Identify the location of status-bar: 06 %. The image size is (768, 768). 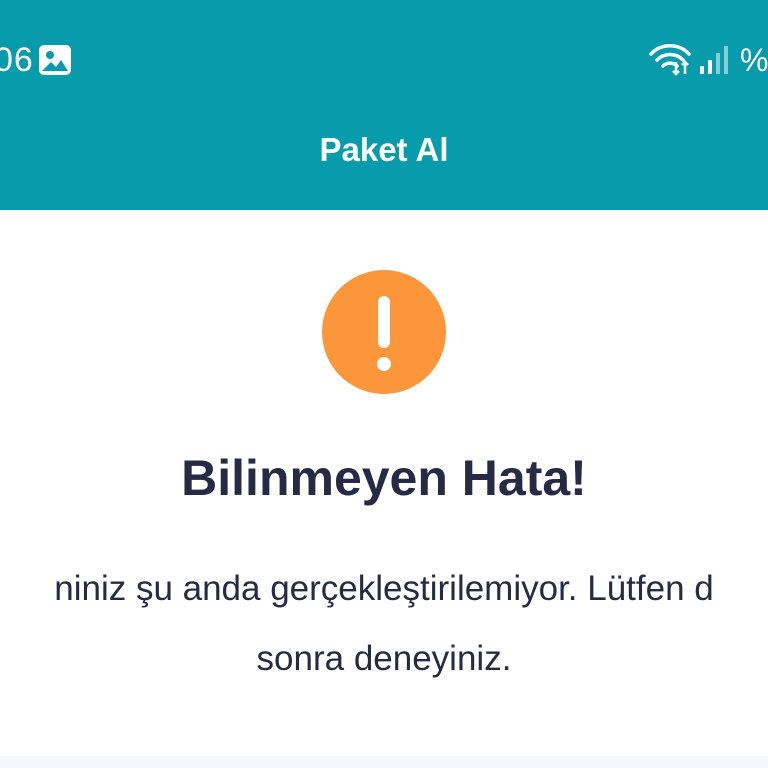
(384, 55).